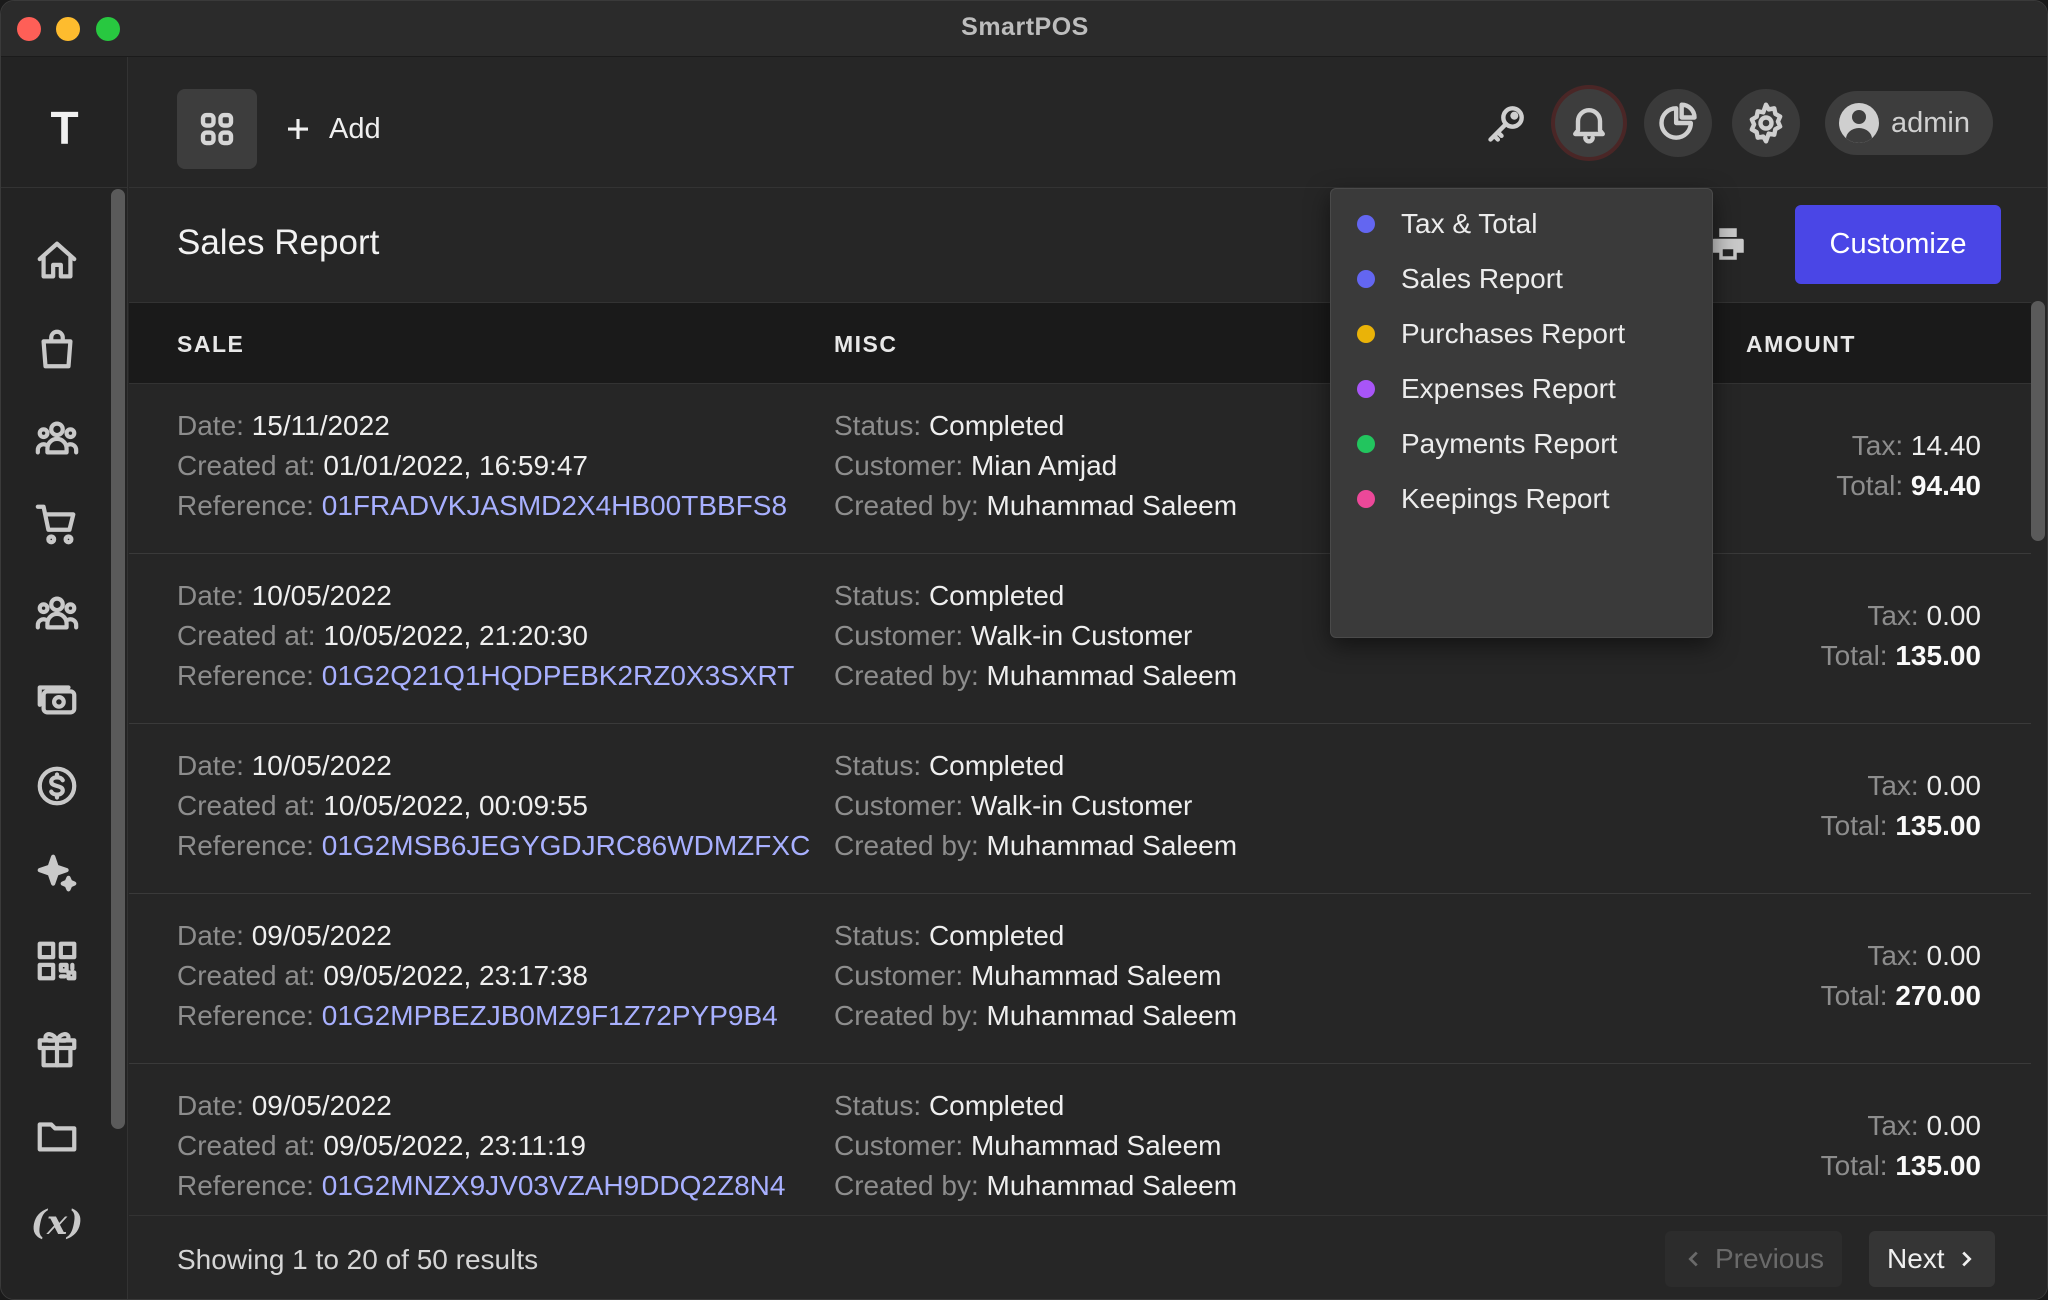 The height and width of the screenshot is (1300, 2048). Describe the element at coordinates (1507, 123) in the screenshot. I see `license-button` at that location.